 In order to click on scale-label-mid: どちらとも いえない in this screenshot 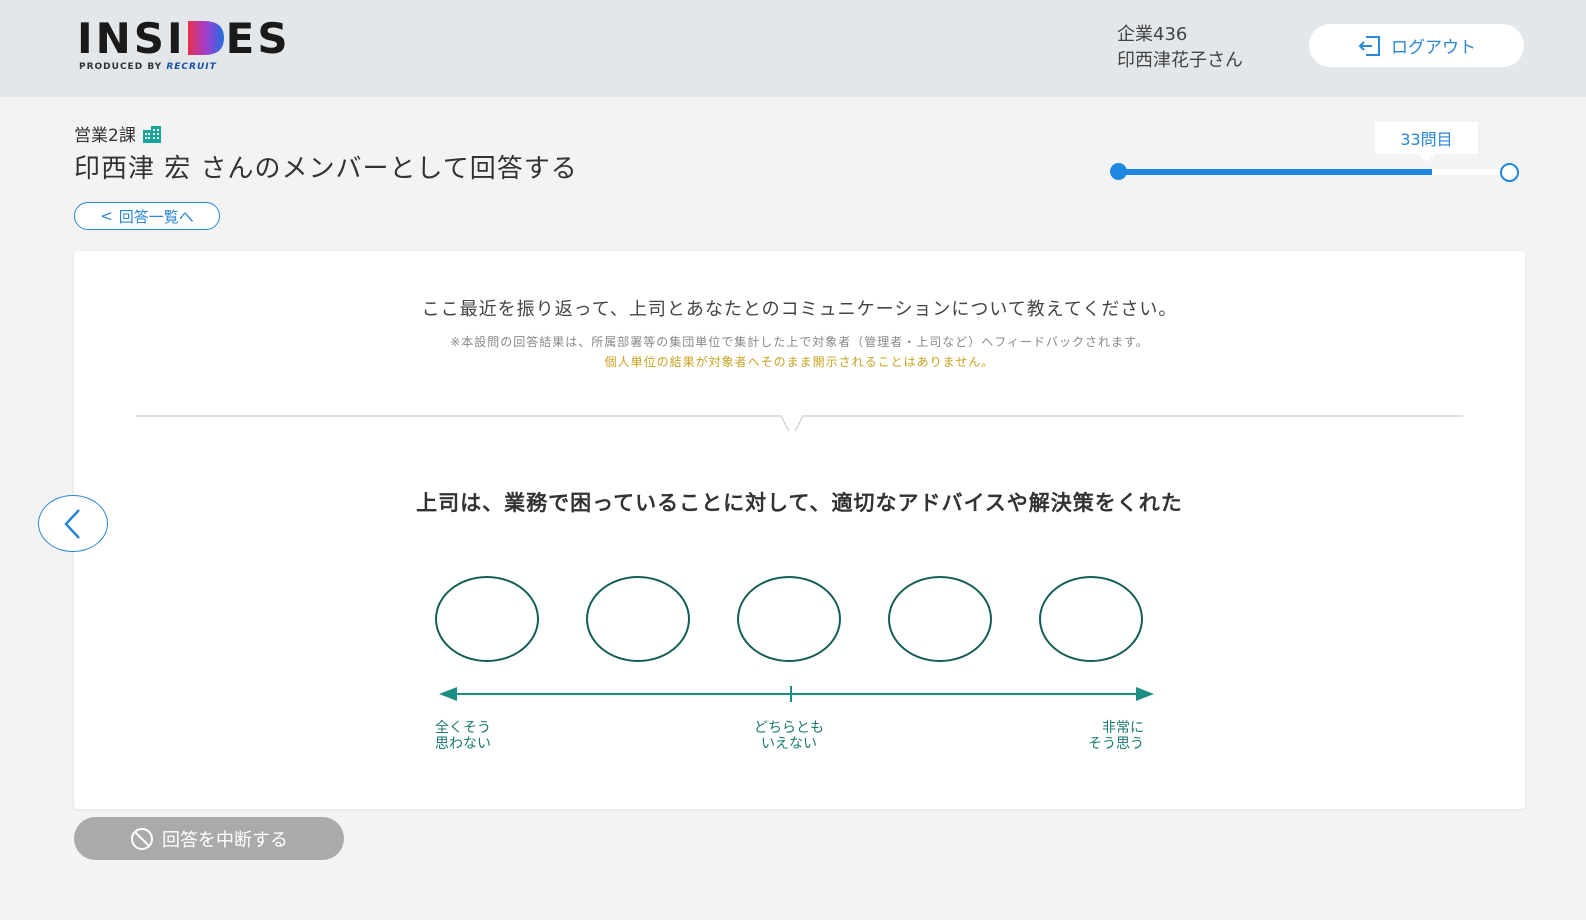, I will do `click(789, 736)`.